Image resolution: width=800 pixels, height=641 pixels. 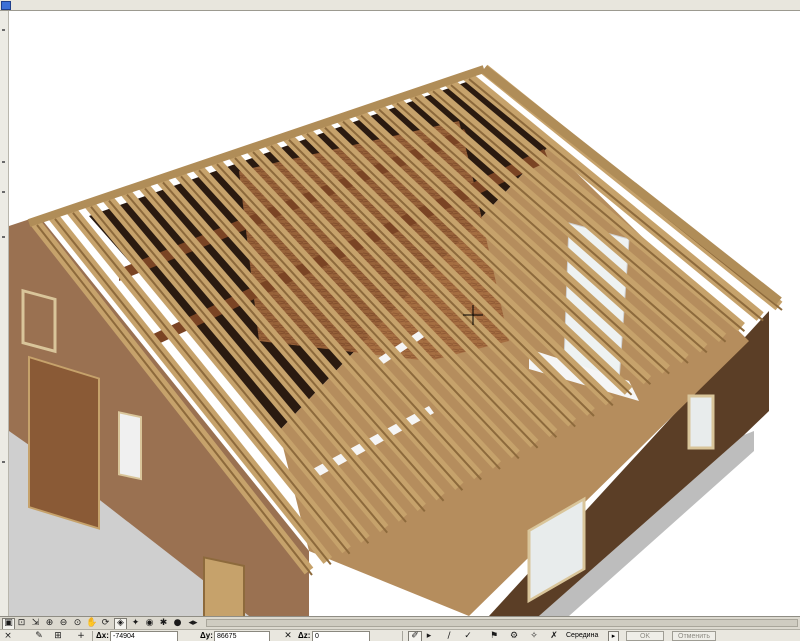 I want to click on zoom-out-icon: ⊖, so click(x=63, y=623).